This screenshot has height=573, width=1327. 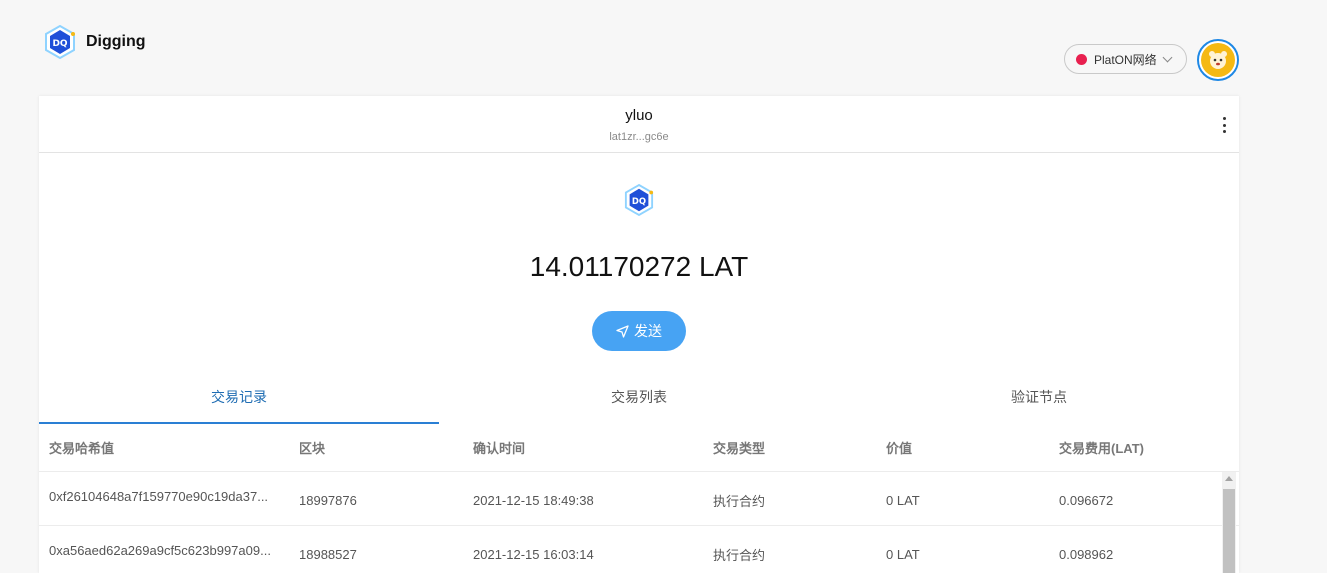 I want to click on tx-fee: 0.098962, so click(x=1086, y=554).